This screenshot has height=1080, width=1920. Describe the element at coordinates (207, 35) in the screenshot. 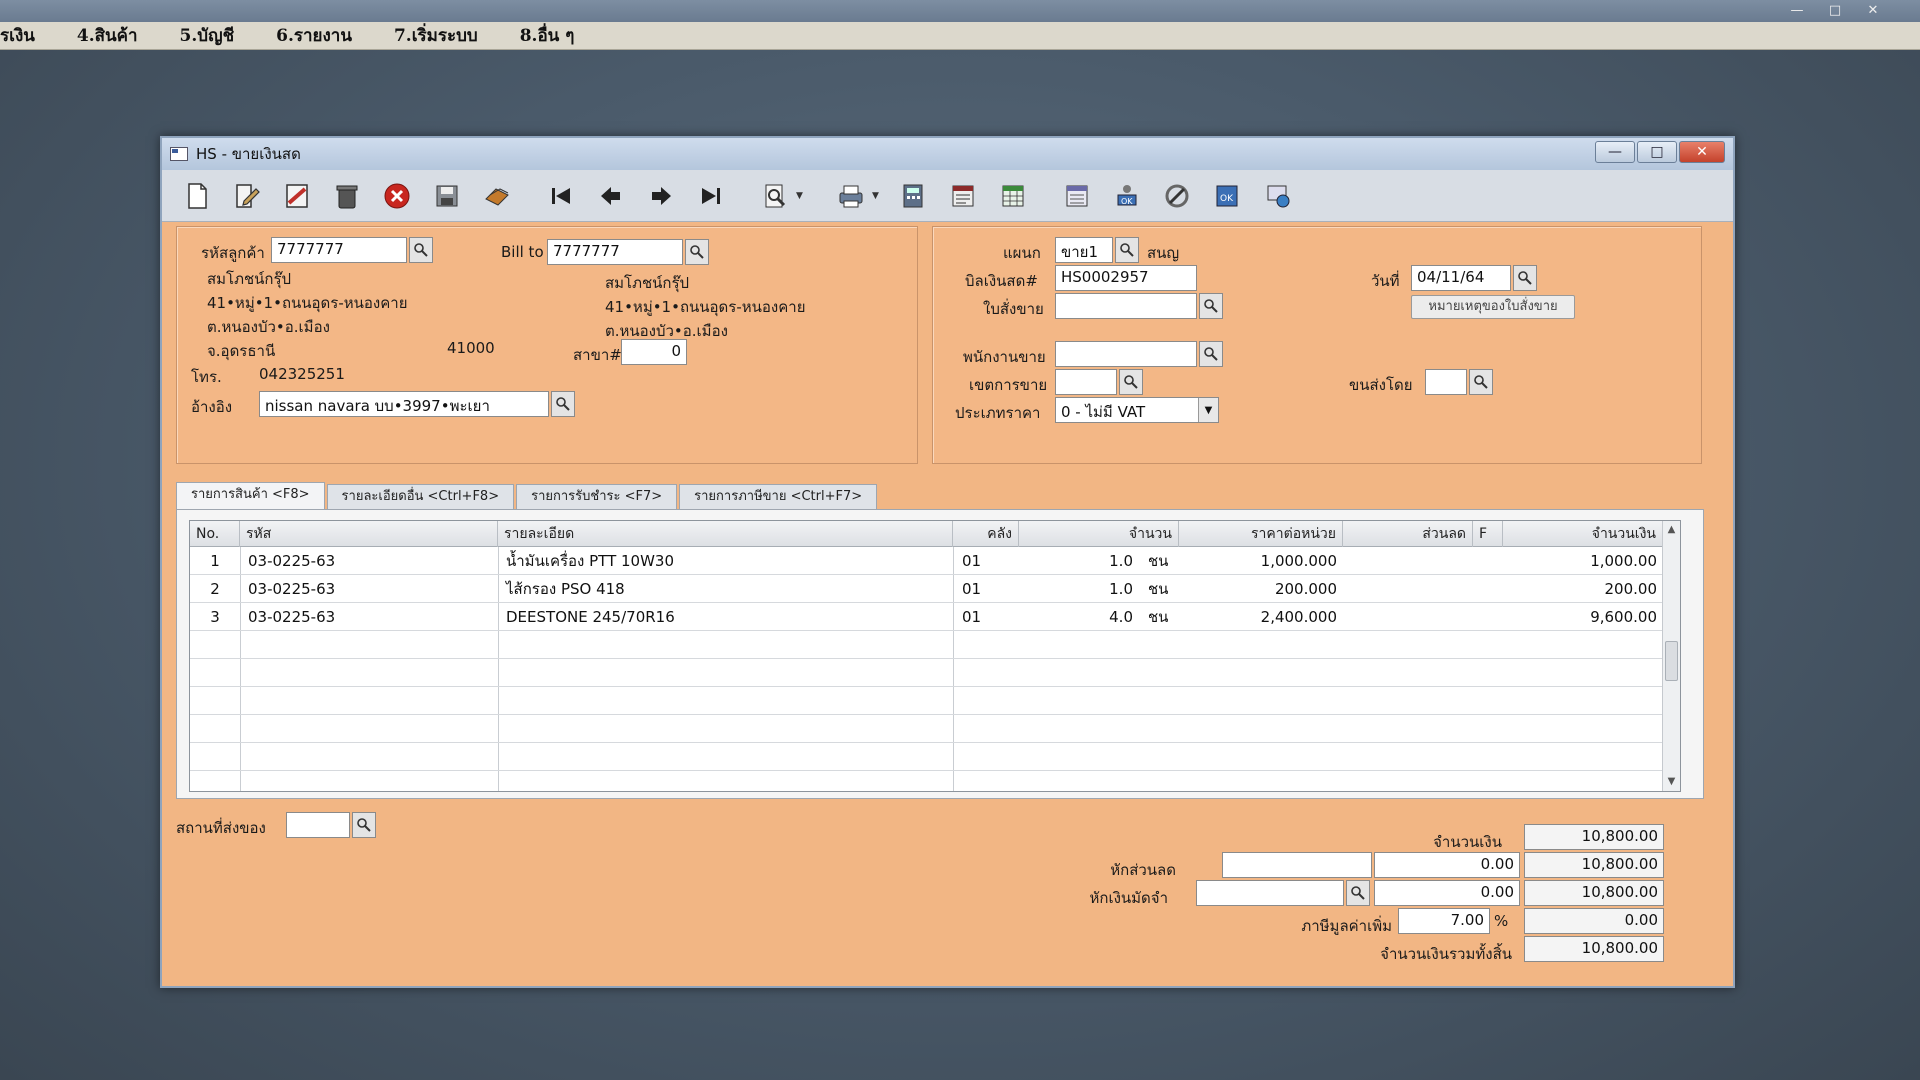

I see `menu-item-accounts: 5.บัญชี` at that location.